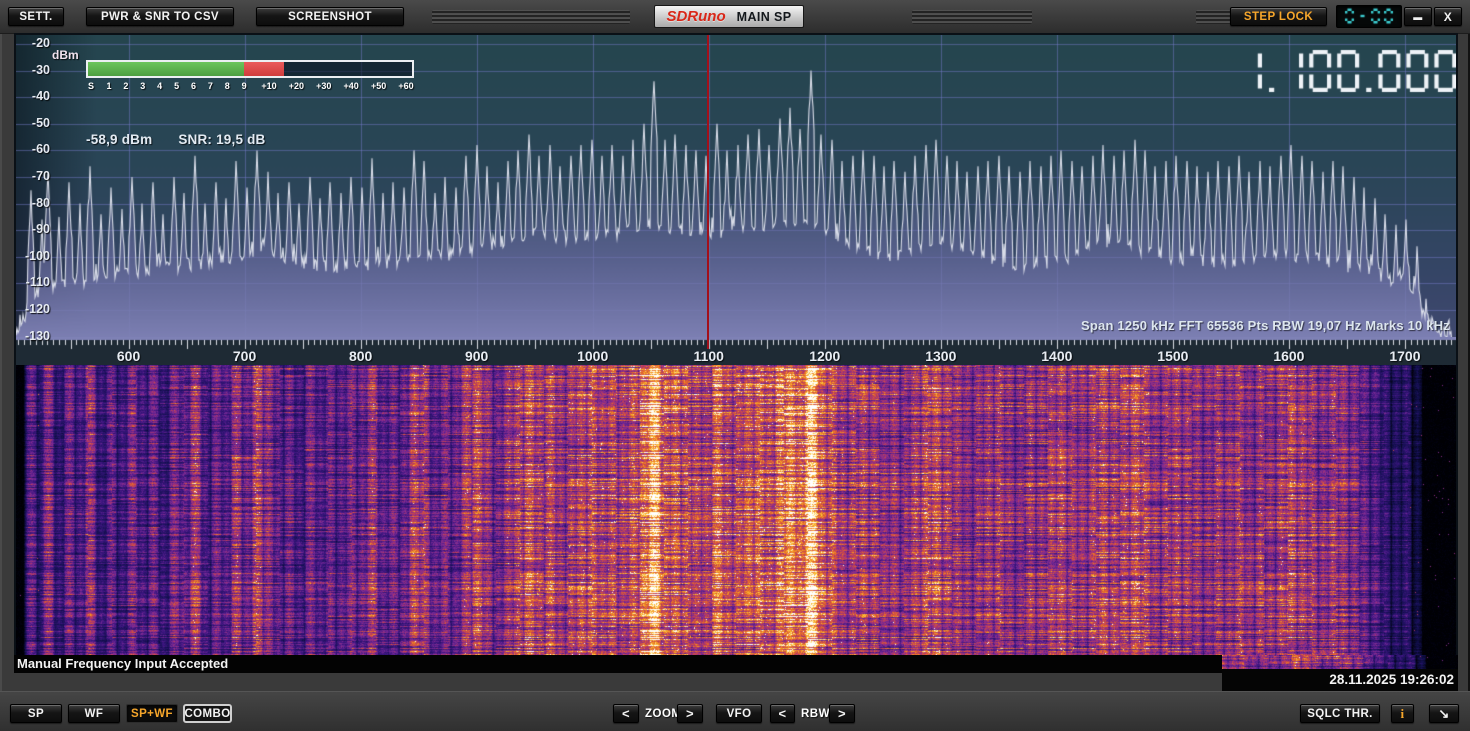 This screenshot has height=731, width=1470. What do you see at coordinates (36, 16) in the screenshot?
I see `settings-button: SETT.` at bounding box center [36, 16].